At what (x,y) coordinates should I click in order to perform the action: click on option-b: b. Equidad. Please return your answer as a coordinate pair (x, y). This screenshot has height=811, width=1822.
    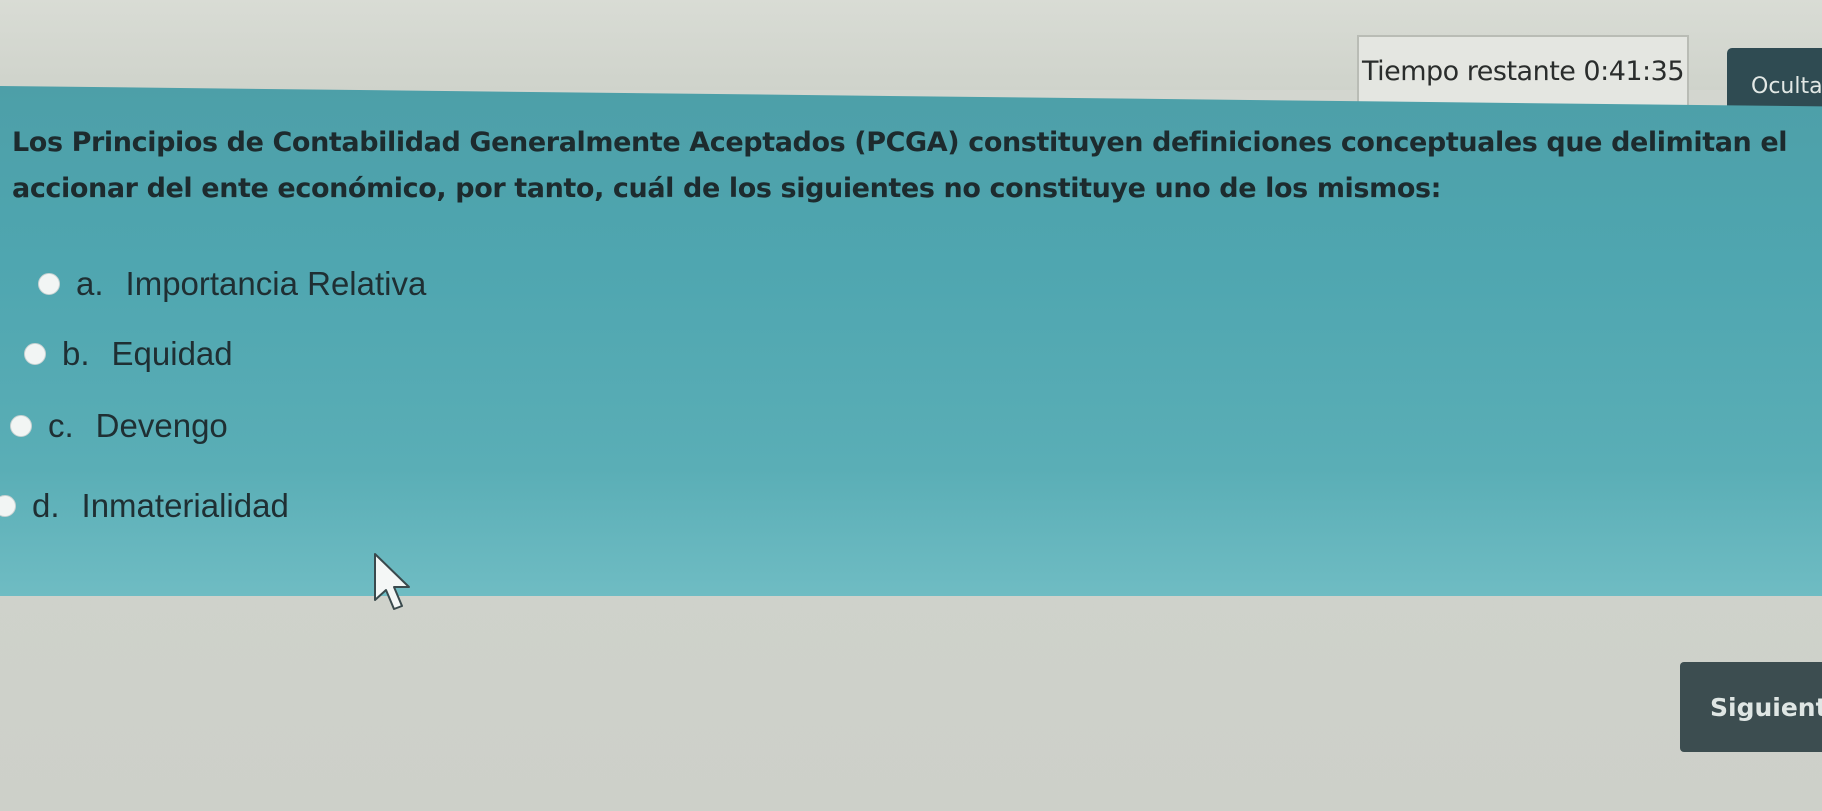
    Looking at the image, I should click on (128, 354).